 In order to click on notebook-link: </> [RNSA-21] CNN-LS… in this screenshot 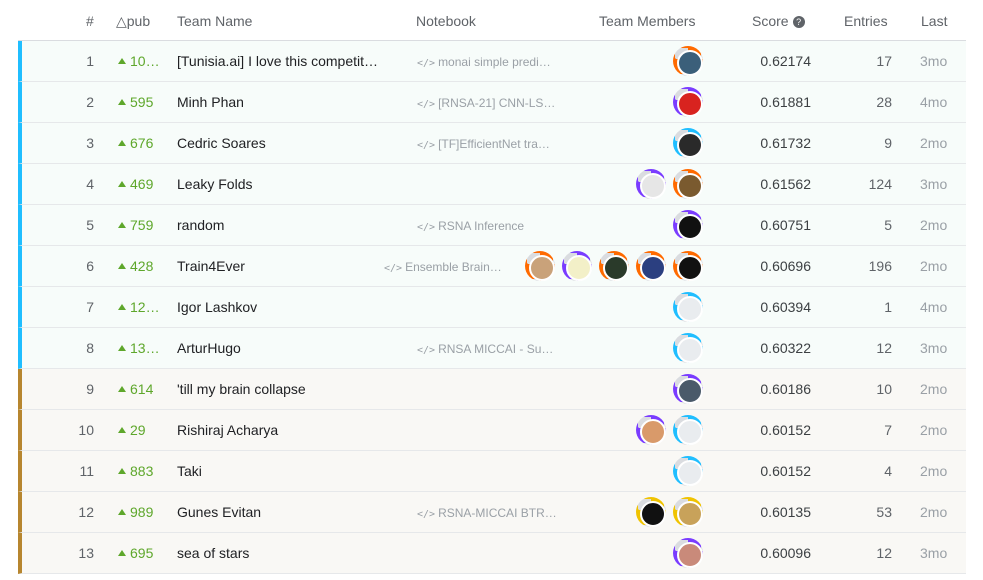, I will do `click(486, 103)`.